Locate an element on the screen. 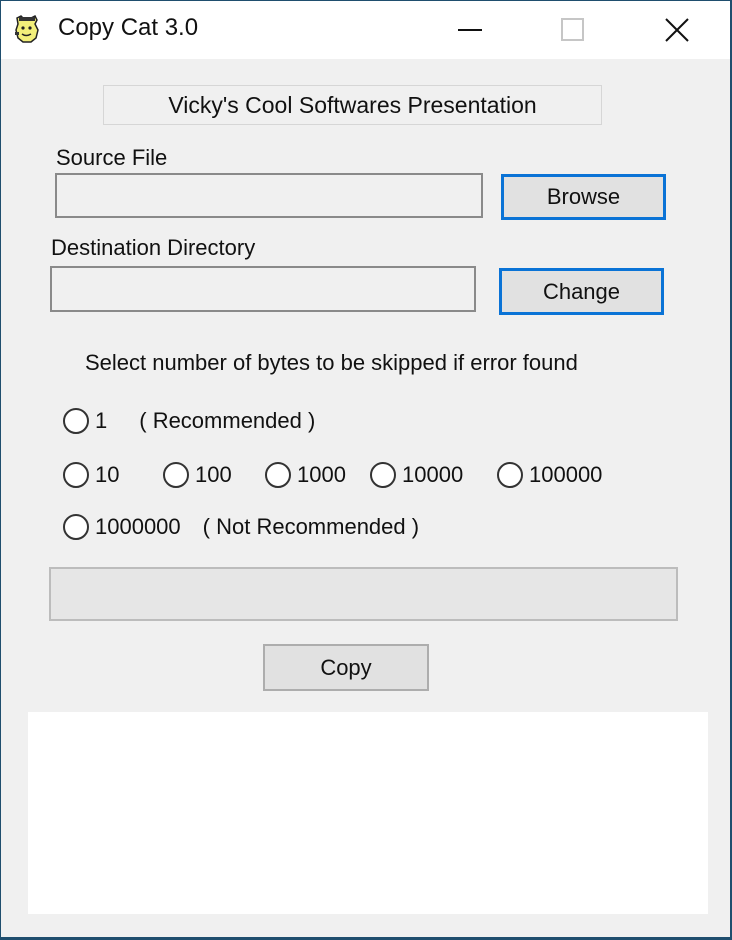  presentation-header: Vicky's Cool Softwares Presentation is located at coordinates (352, 105).